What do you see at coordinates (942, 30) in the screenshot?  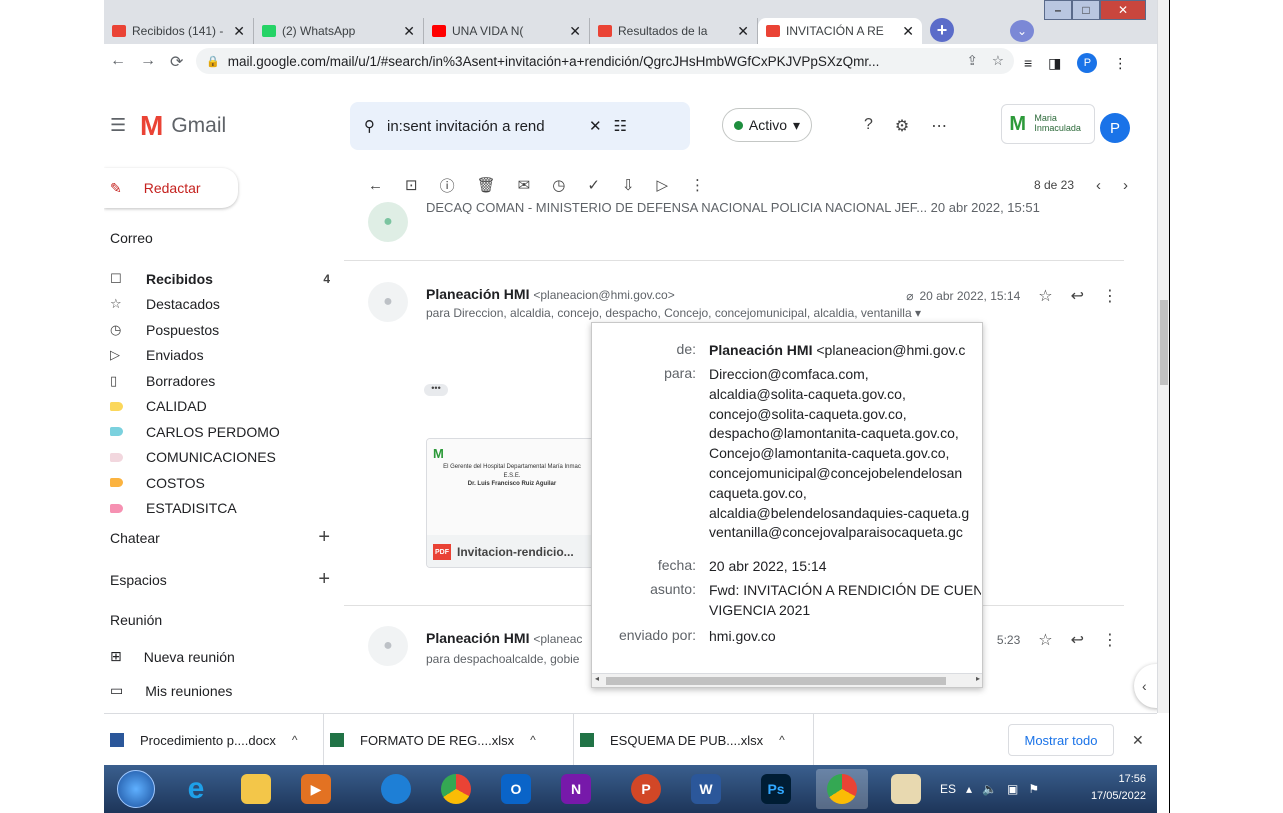 I see `new-tab-button: +` at bounding box center [942, 30].